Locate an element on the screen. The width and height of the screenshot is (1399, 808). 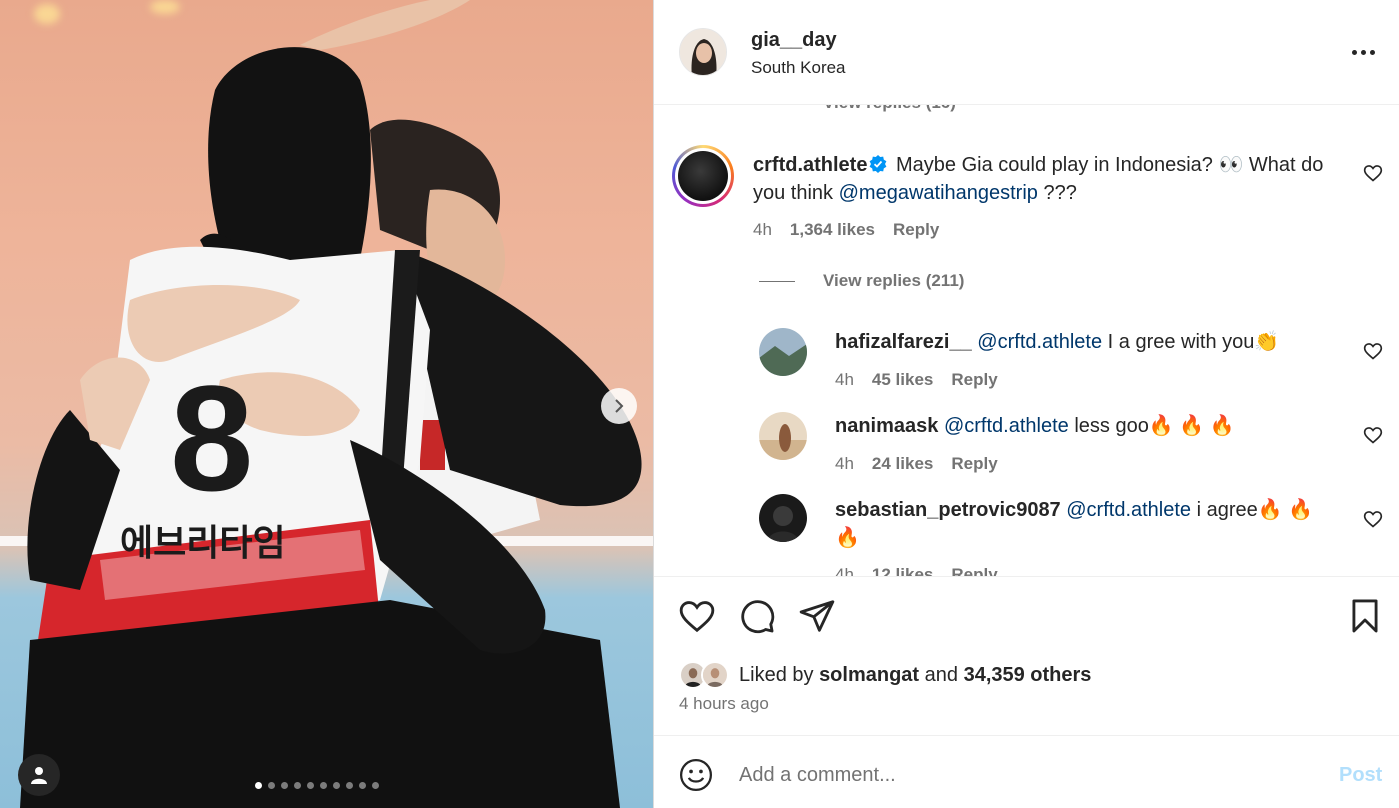
reply-likes: 45 likes is located at coordinates (902, 380).